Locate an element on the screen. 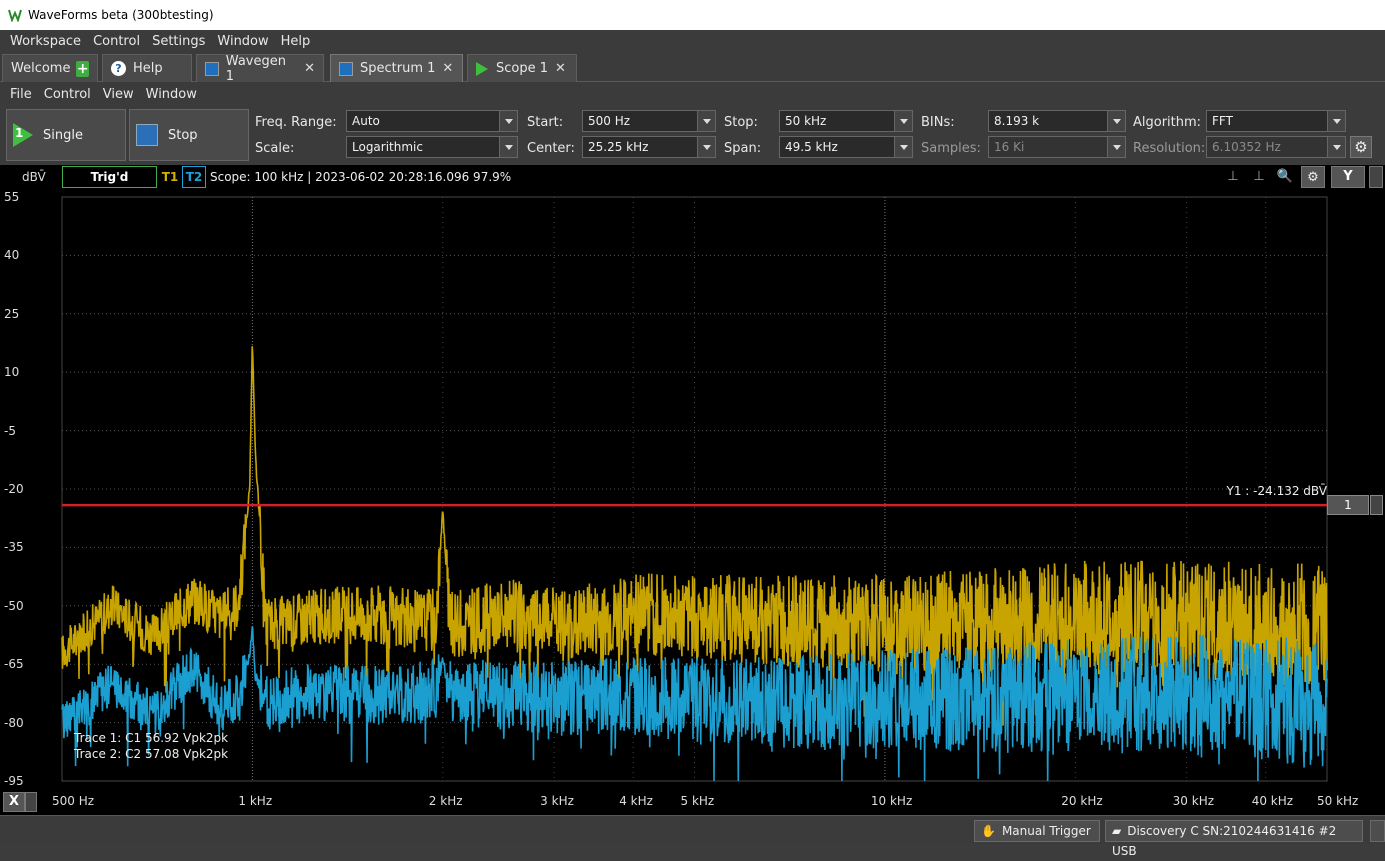 The image size is (1385, 861). tab-label: Scope 1 is located at coordinates (522, 68).